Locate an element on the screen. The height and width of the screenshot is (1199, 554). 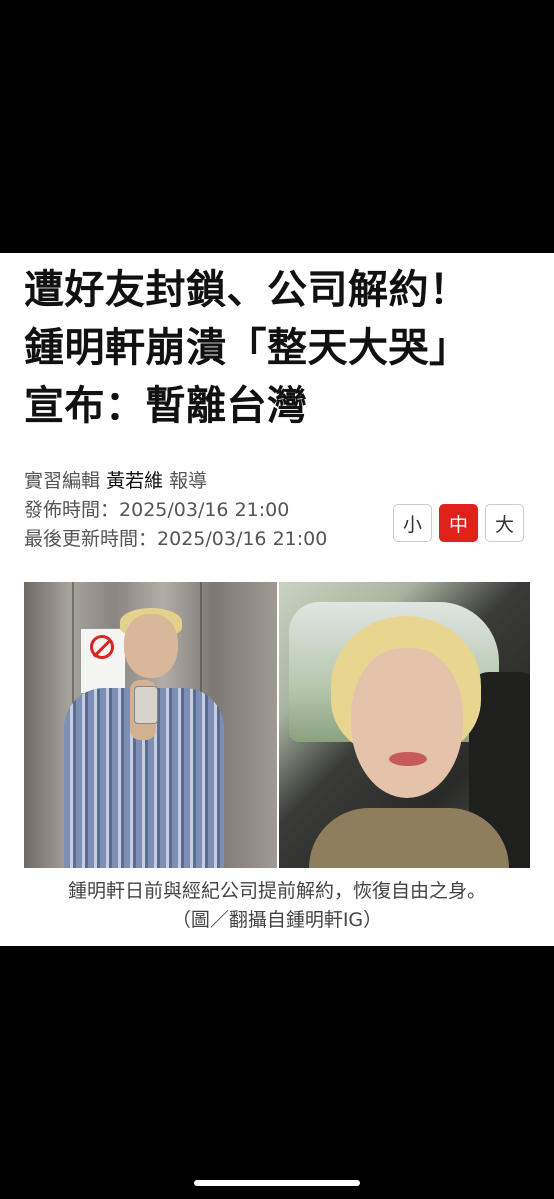
byline-report: 報導 is located at coordinates (188, 481).